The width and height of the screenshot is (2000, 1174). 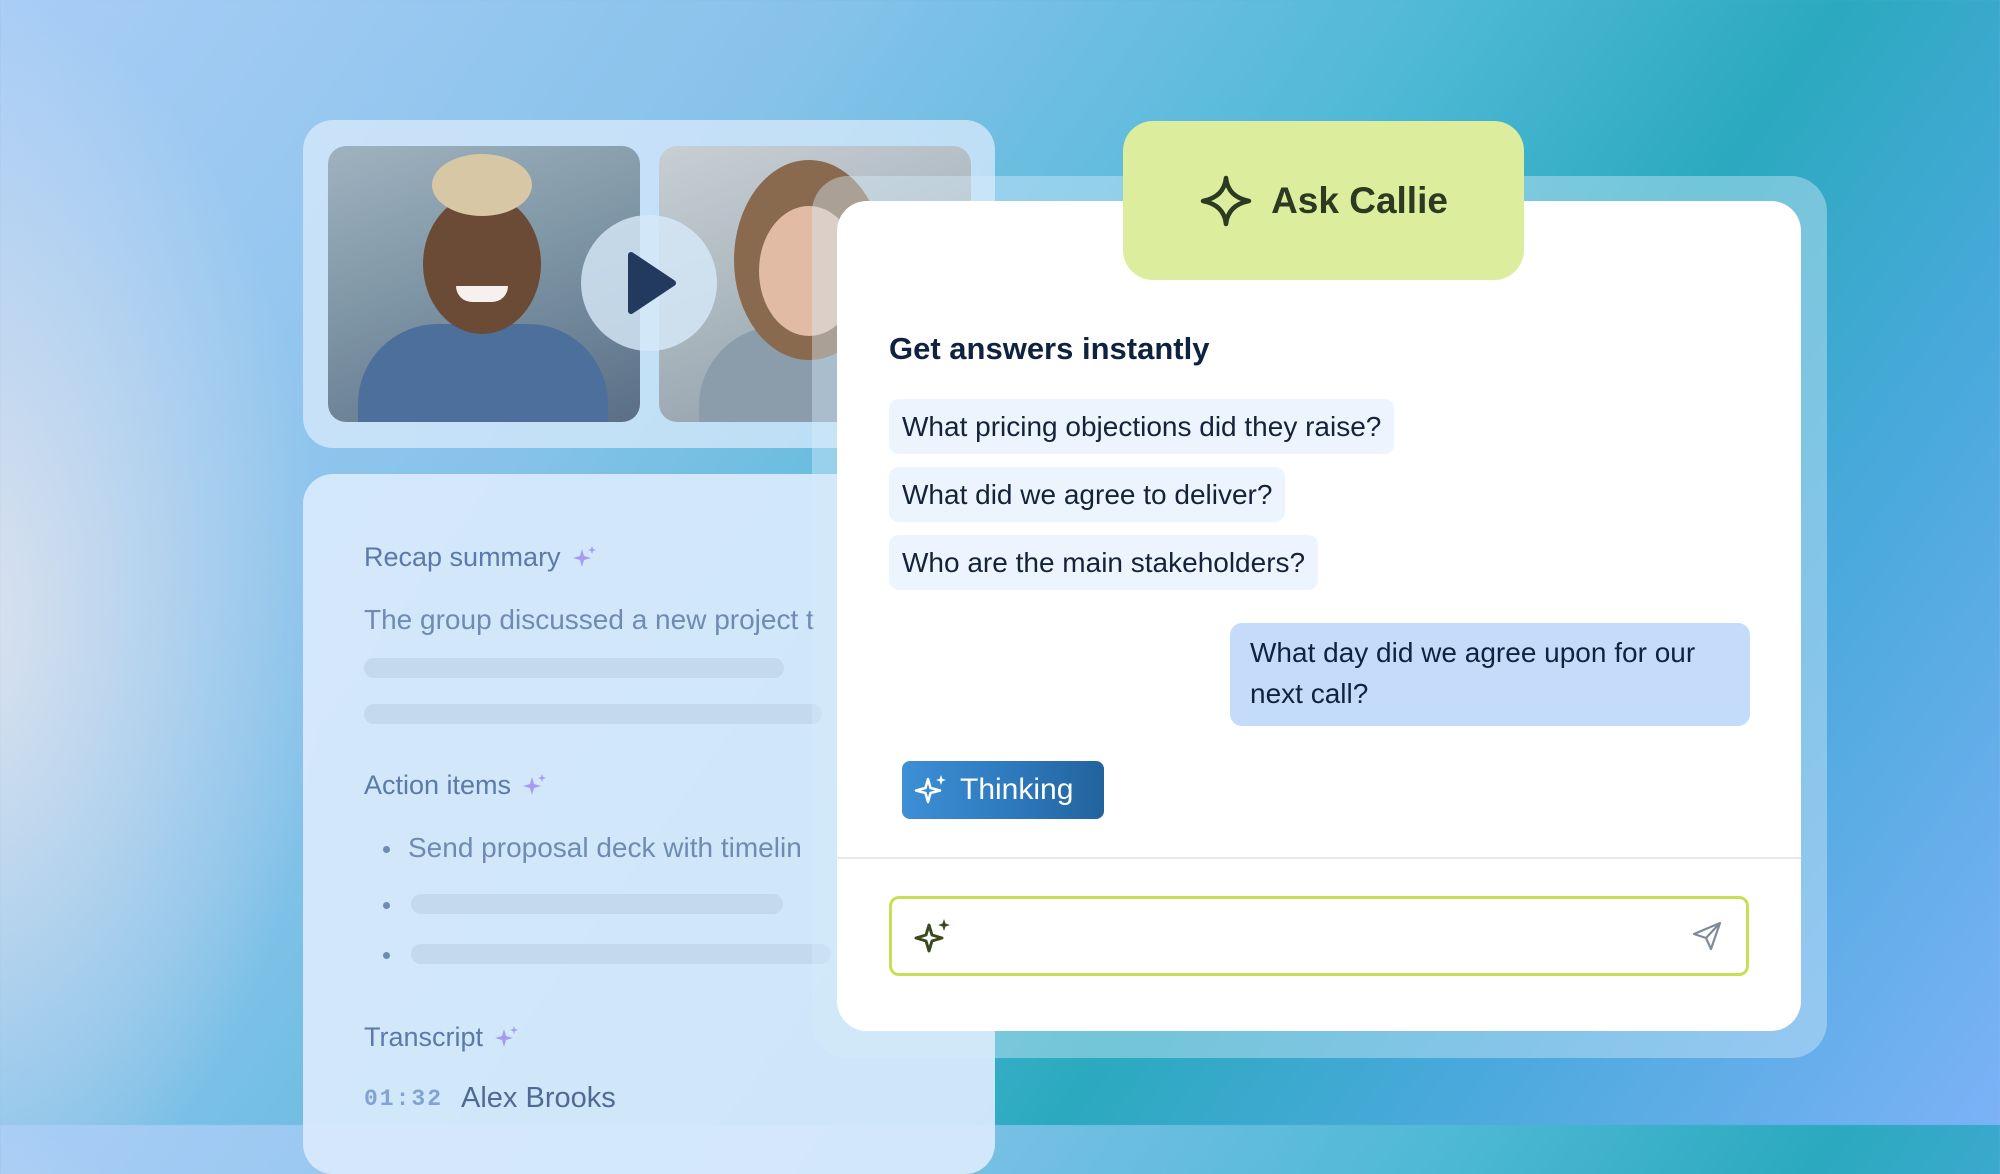 I want to click on participant-hair, so click(x=482, y=185).